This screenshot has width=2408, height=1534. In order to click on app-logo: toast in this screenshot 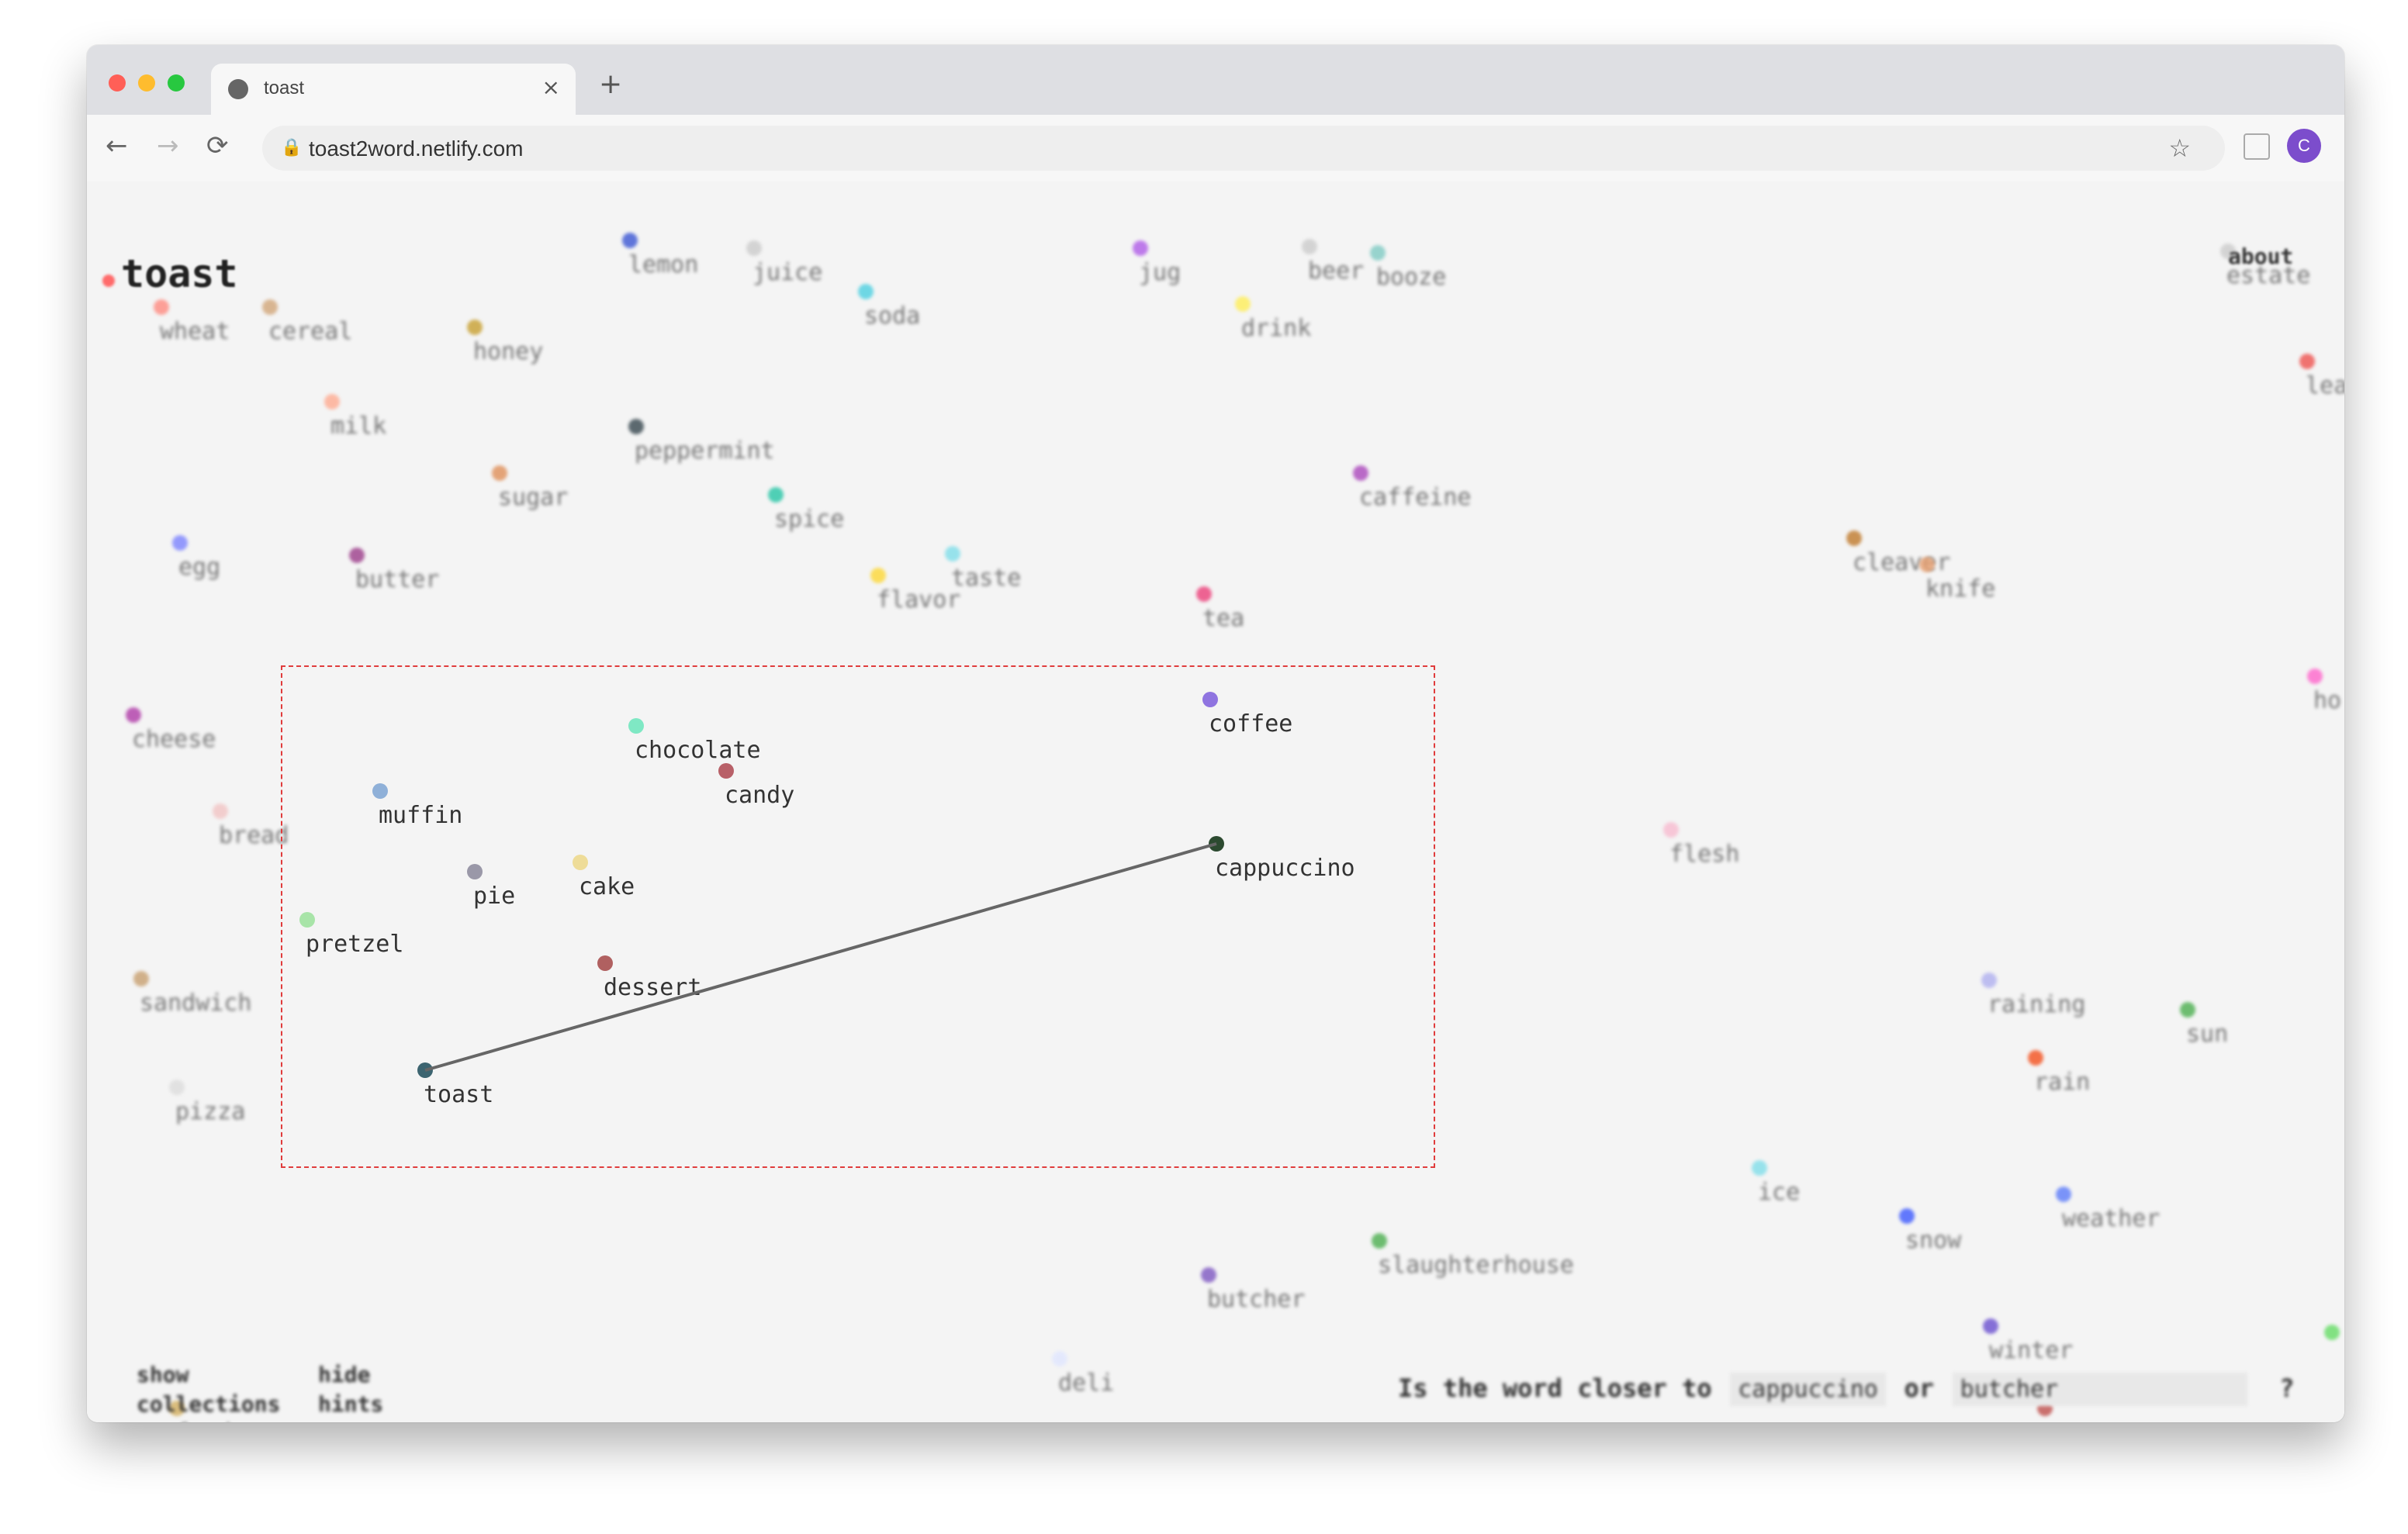, I will do `click(179, 273)`.